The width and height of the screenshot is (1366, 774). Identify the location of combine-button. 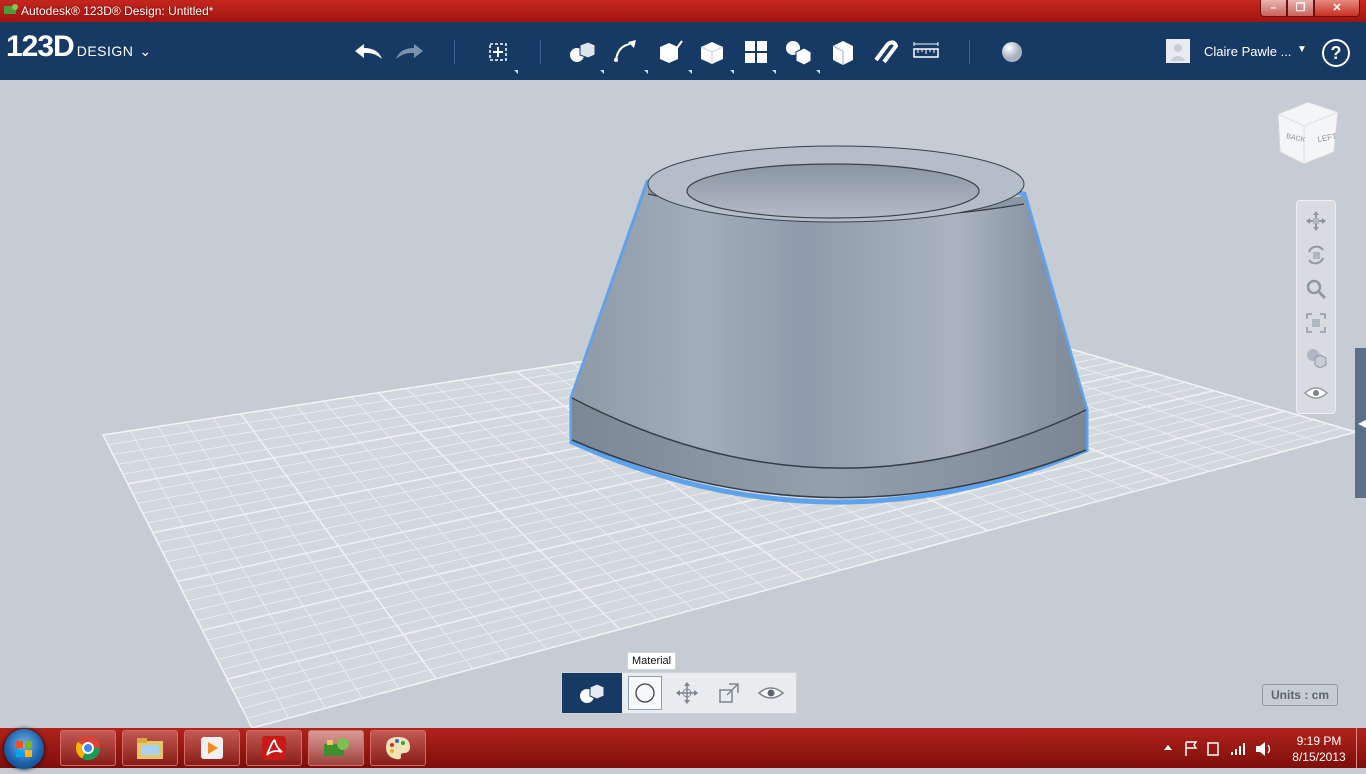
(842, 52).